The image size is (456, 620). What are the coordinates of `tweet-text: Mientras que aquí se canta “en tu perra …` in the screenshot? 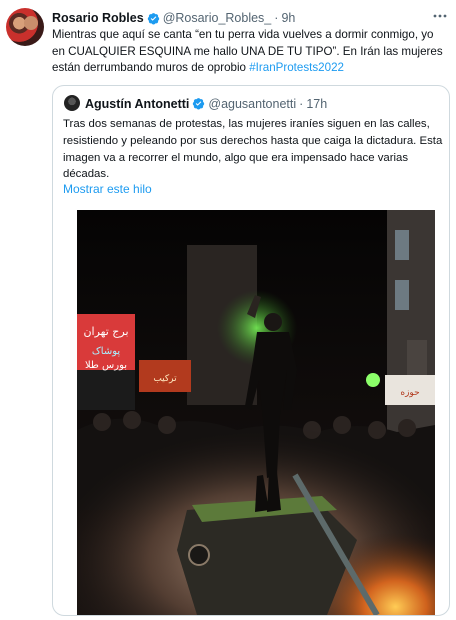 It's located at (250, 52).